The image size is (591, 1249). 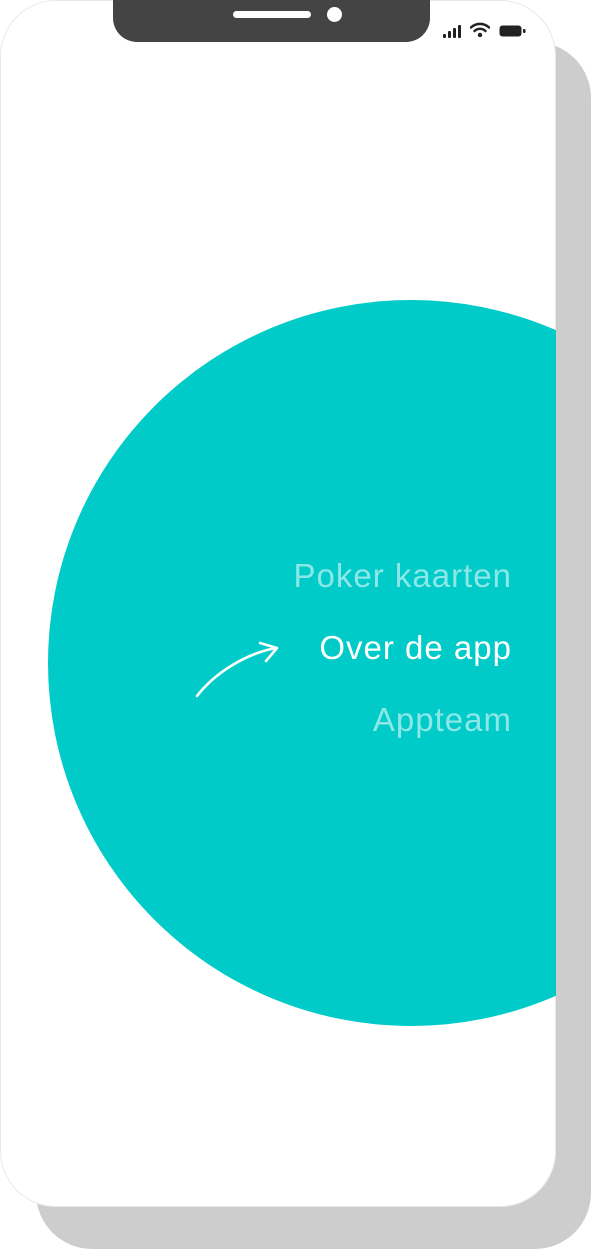 What do you see at coordinates (271, 21) in the screenshot?
I see `phone-notch` at bounding box center [271, 21].